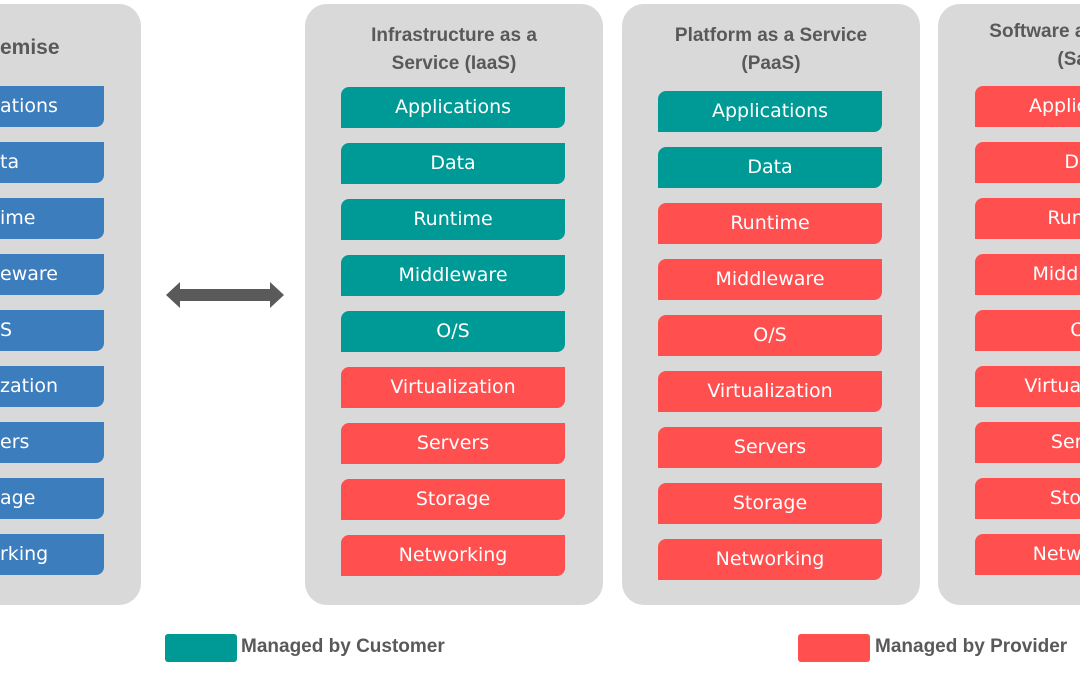  I want to click on stack-layer-label: S, so click(6, 330).